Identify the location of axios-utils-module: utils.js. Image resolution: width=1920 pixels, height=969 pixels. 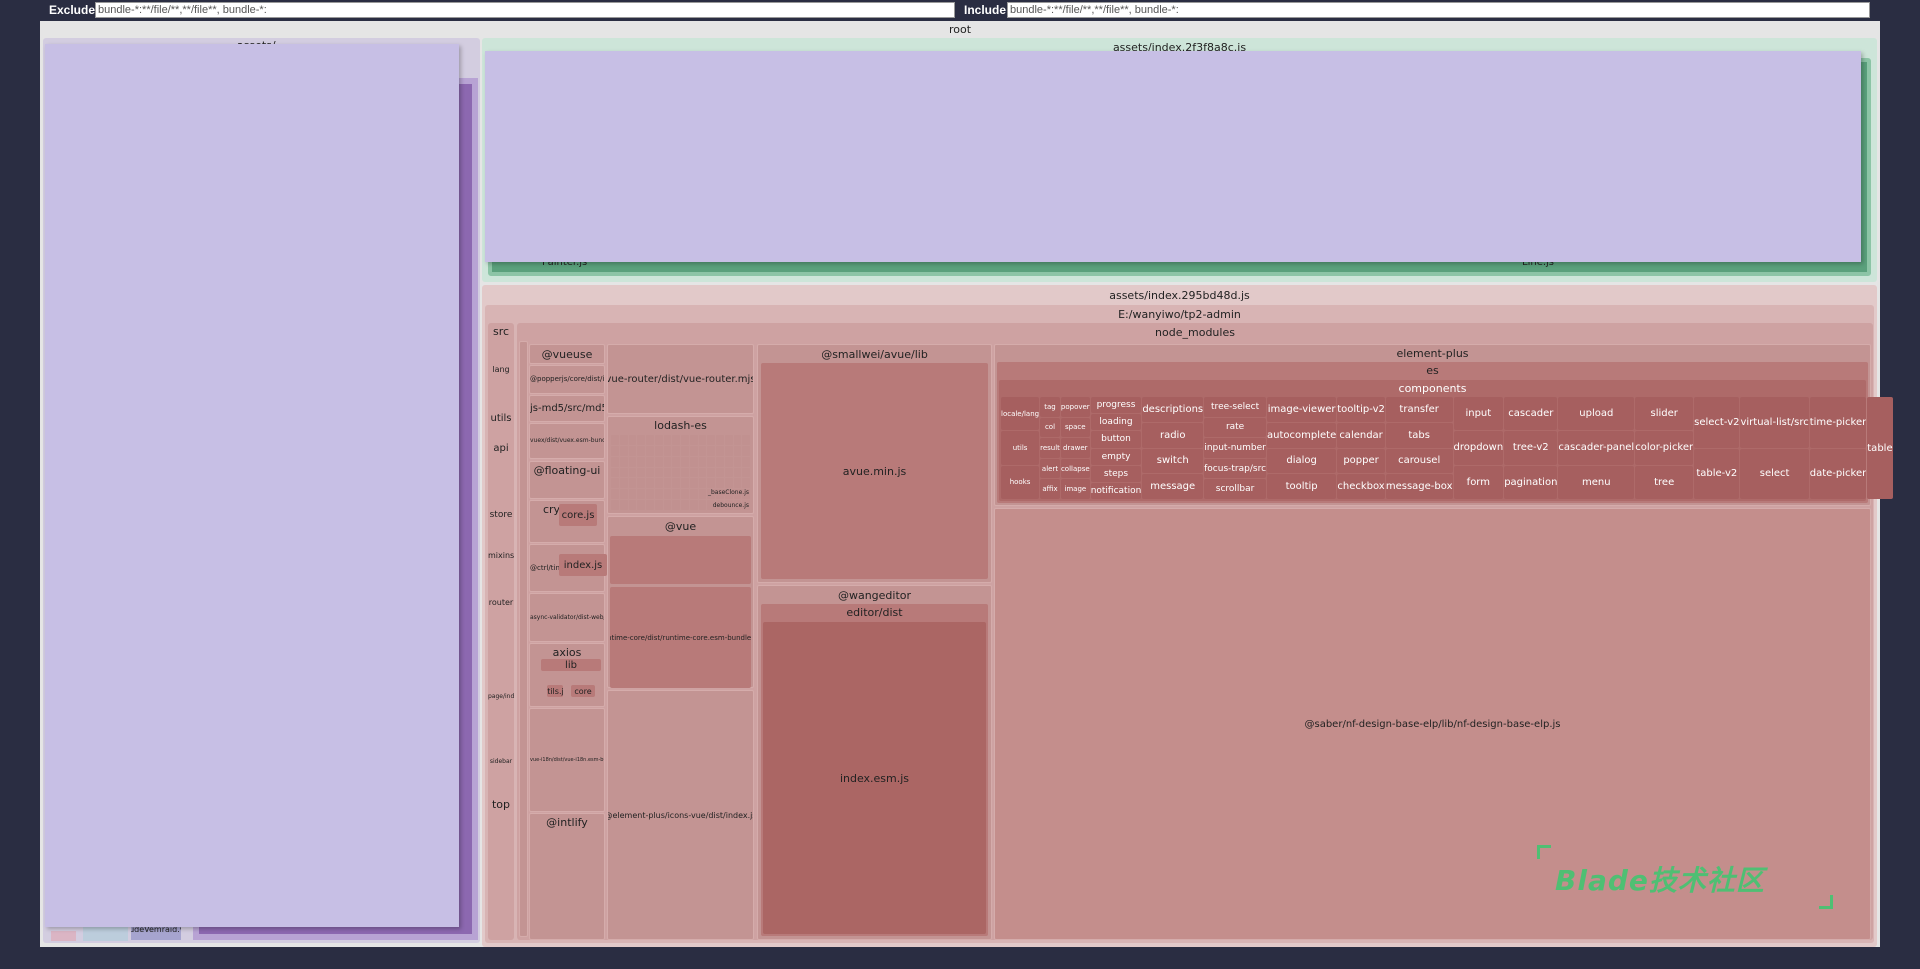
(555, 691).